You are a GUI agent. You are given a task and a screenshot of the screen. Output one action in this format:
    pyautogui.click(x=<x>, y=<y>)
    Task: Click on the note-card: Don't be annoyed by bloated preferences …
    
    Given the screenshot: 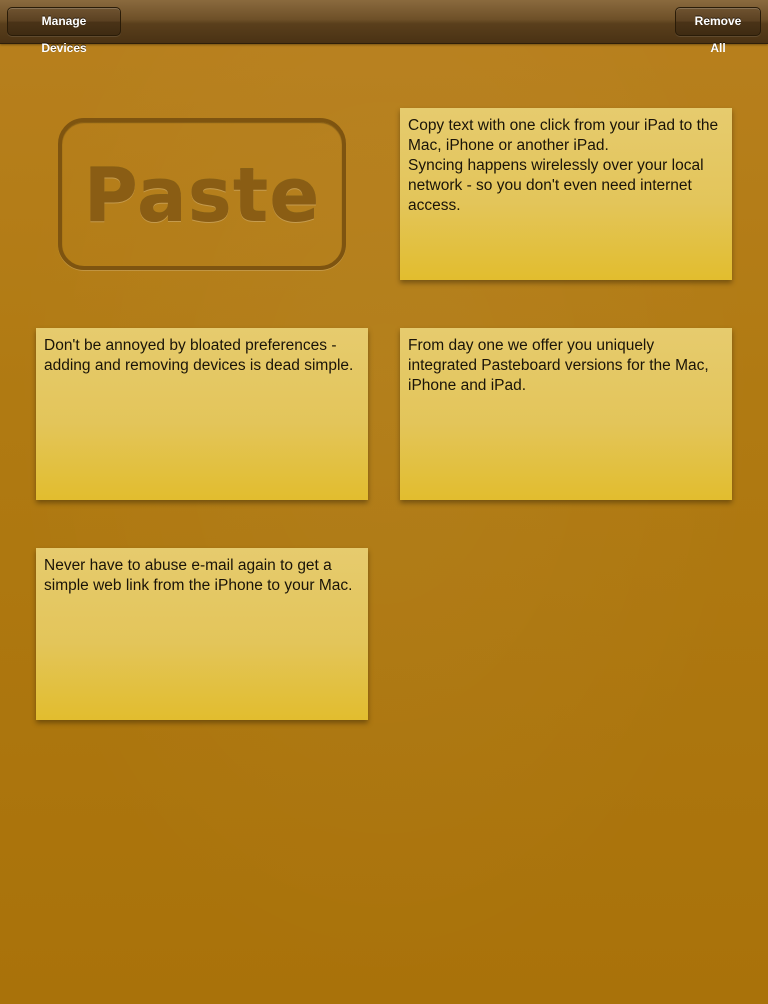 What is the action you would take?
    pyautogui.click(x=202, y=414)
    